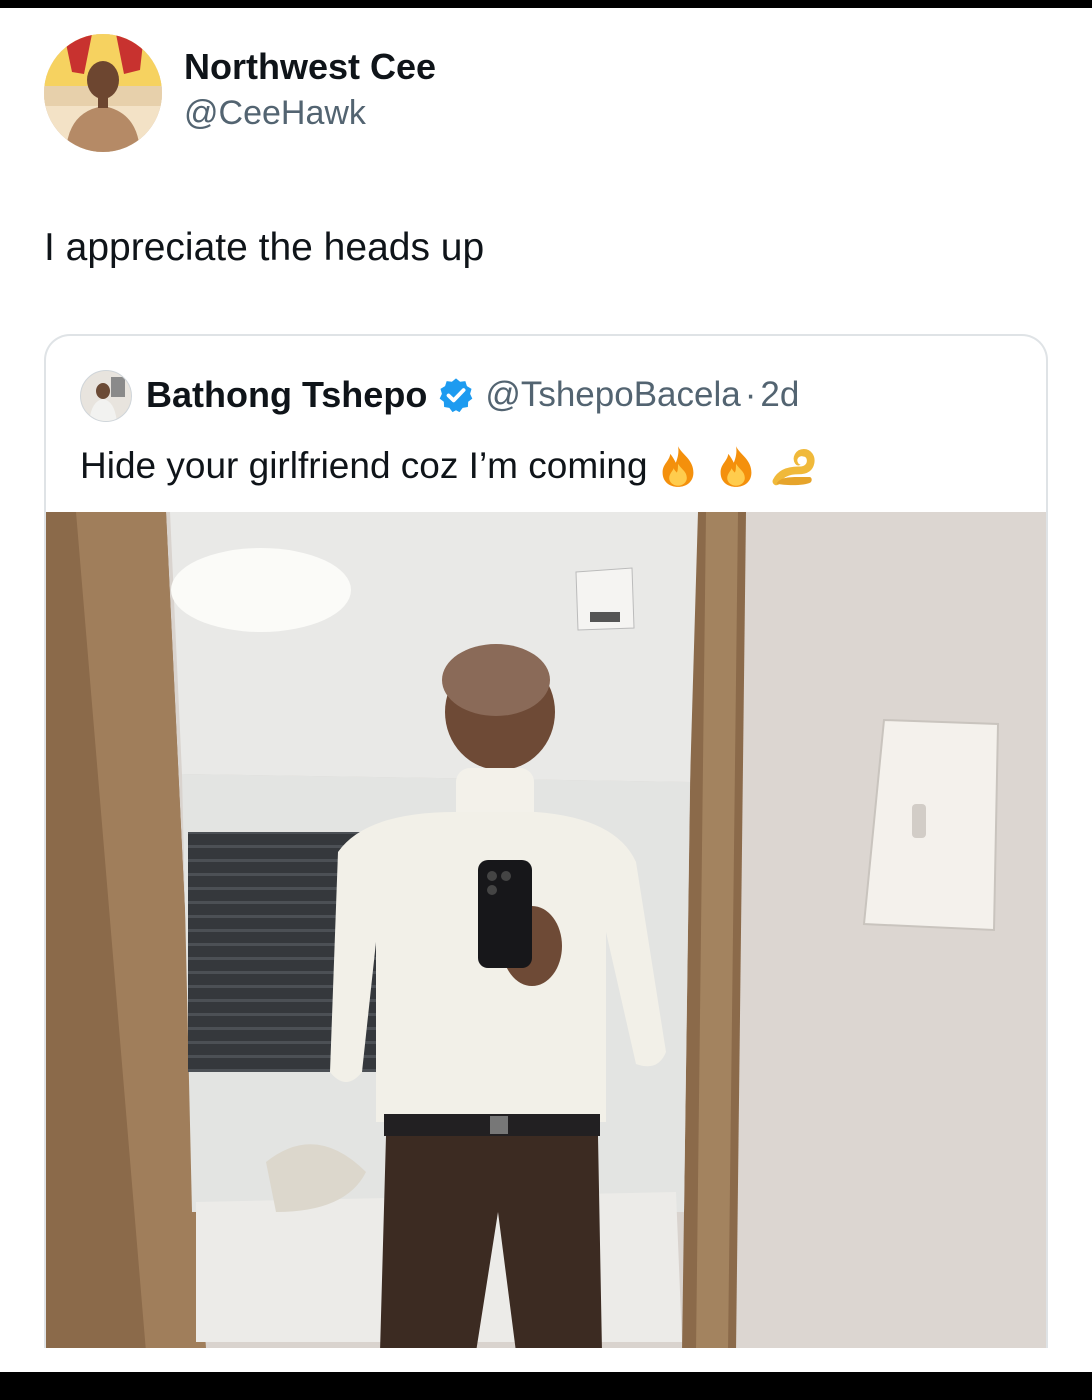  What do you see at coordinates (310, 67) in the screenshot?
I see `author-name: Northwest Cee` at bounding box center [310, 67].